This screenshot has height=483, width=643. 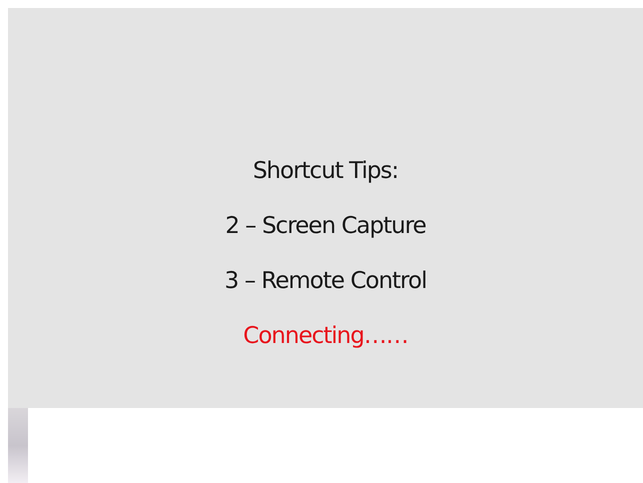 What do you see at coordinates (325, 226) in the screenshot?
I see `shortcut-tip: 2 – Screen Capture` at bounding box center [325, 226].